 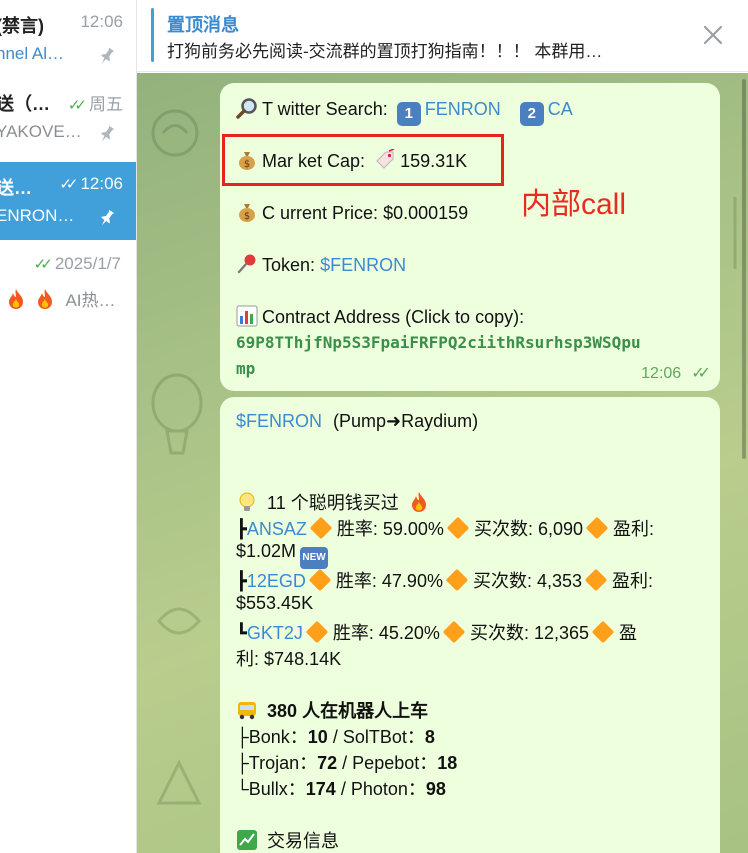 What do you see at coordinates (634, 529) in the screenshot?
I see `profit-label: 盈利:` at bounding box center [634, 529].